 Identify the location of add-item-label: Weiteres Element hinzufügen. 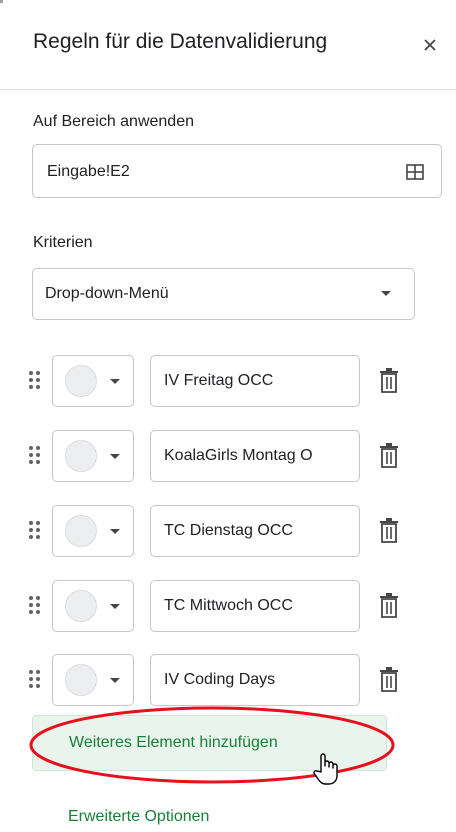
(173, 742).